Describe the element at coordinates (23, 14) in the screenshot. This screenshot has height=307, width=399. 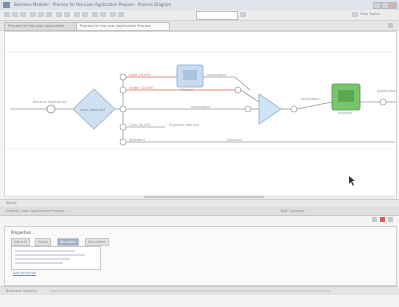
I see `save-icon` at that location.